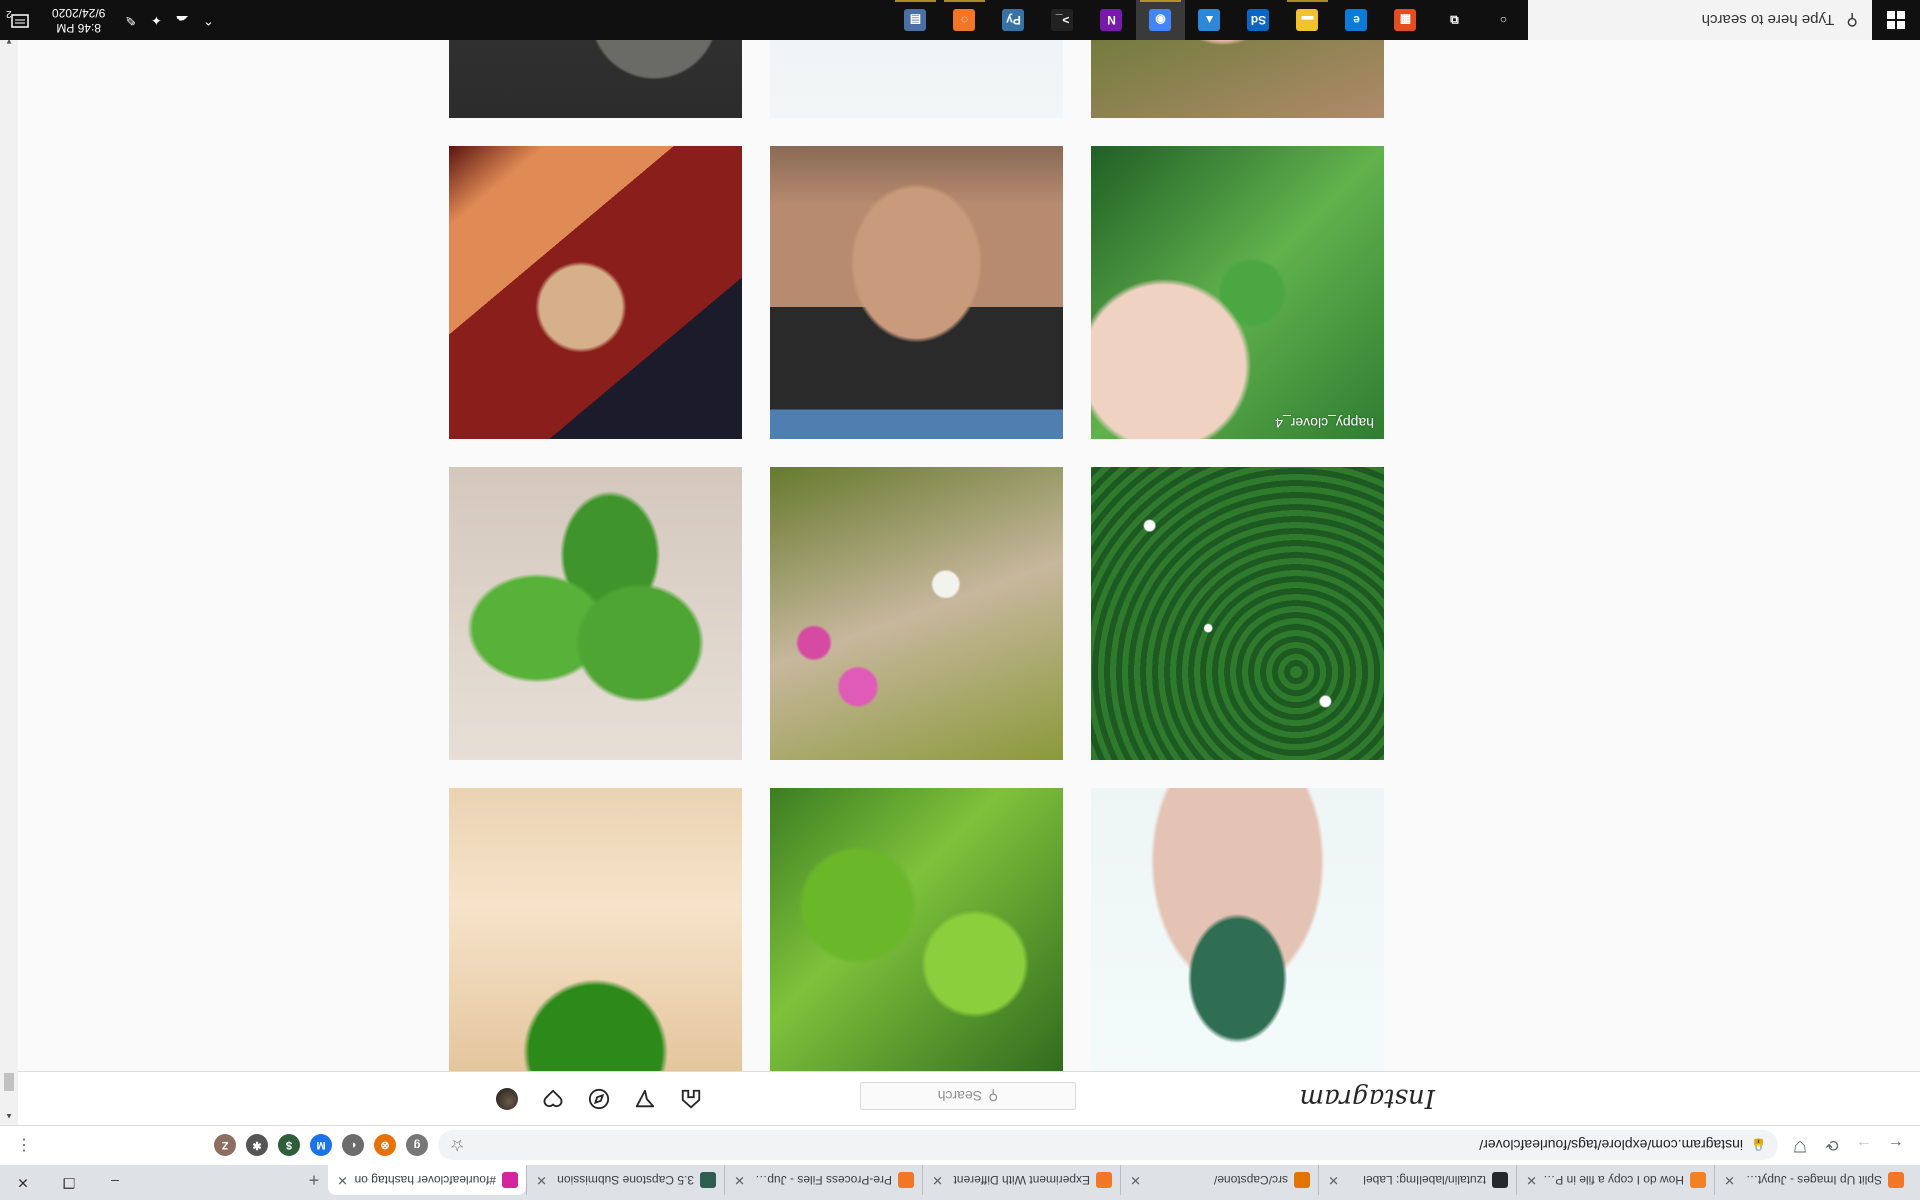 The height and width of the screenshot is (1200, 1920). What do you see at coordinates (599, 1099) in the screenshot?
I see `explore-compass-icon` at bounding box center [599, 1099].